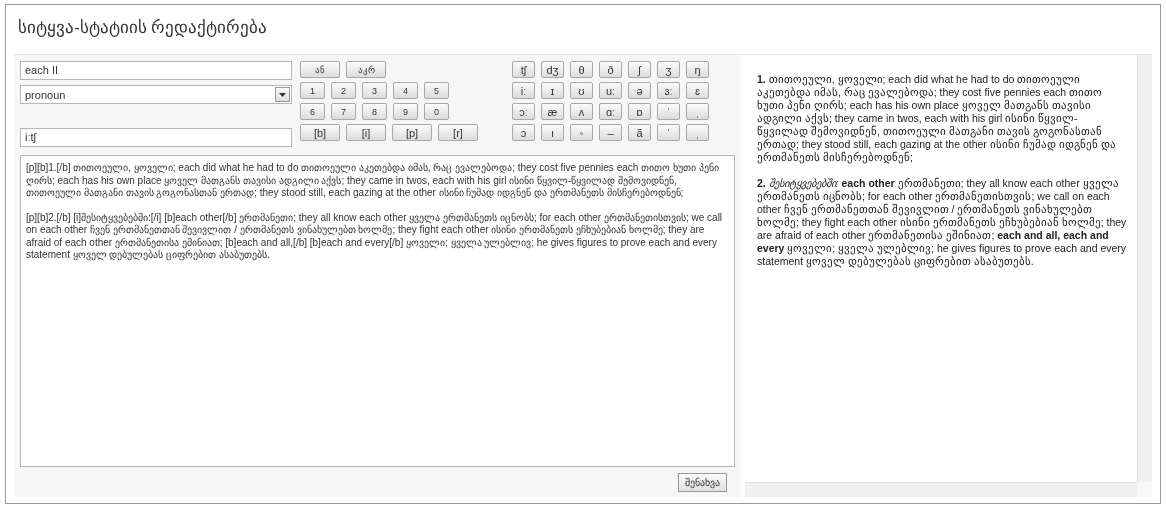 This screenshot has height=508, width=1166. I want to click on symbol-button: ŋ, so click(697, 69).